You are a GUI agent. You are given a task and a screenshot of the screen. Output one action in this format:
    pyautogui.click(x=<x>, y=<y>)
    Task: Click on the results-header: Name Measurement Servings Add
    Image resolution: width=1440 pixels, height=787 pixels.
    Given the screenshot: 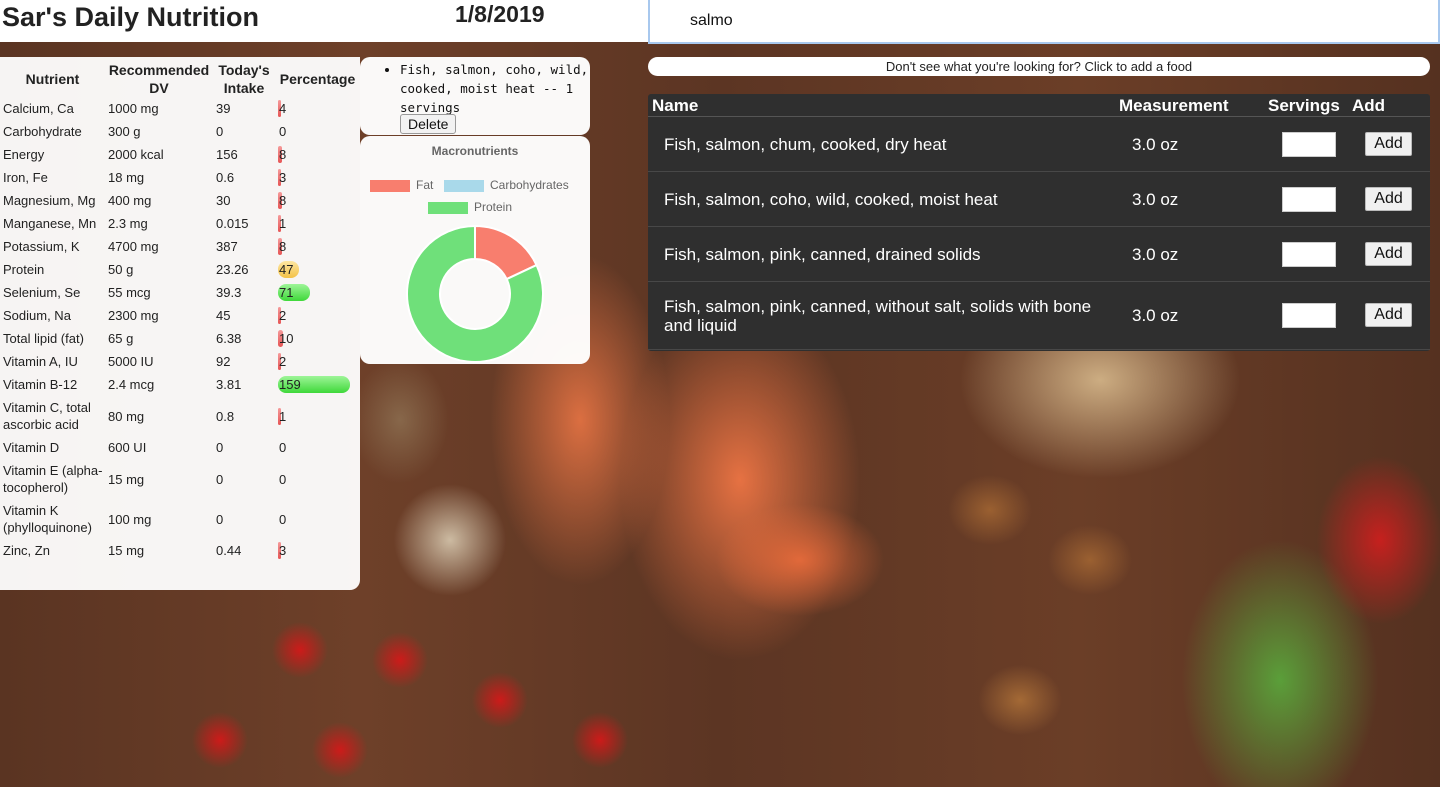 What is the action you would take?
    pyautogui.click(x=1039, y=105)
    